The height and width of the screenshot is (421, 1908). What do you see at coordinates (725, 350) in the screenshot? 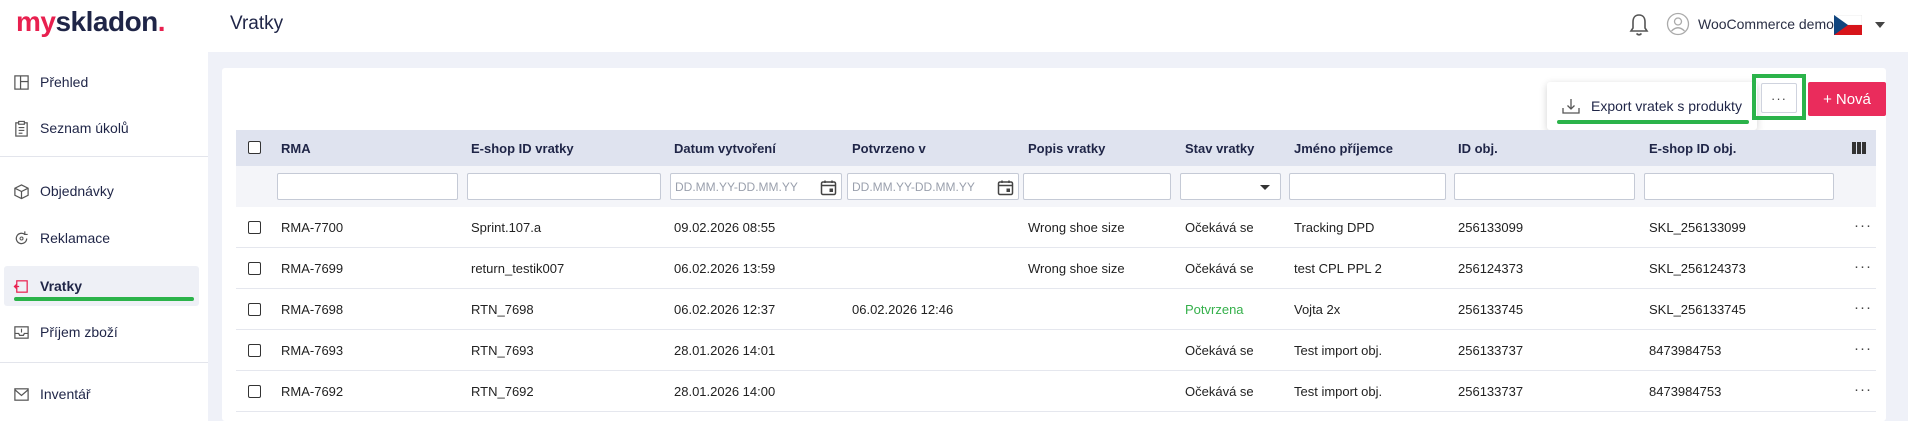
I see `cell-created: 28.01.2026 14:01` at bounding box center [725, 350].